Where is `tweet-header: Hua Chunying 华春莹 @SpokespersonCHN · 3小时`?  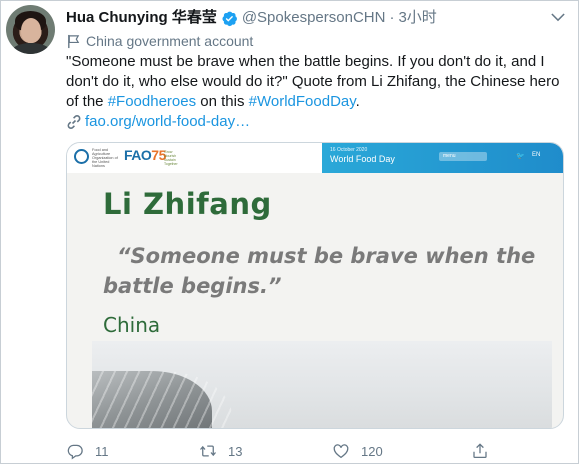 tweet-header: Hua Chunying 华春莹 @SpokespersonCHN · 3小时 is located at coordinates (251, 18).